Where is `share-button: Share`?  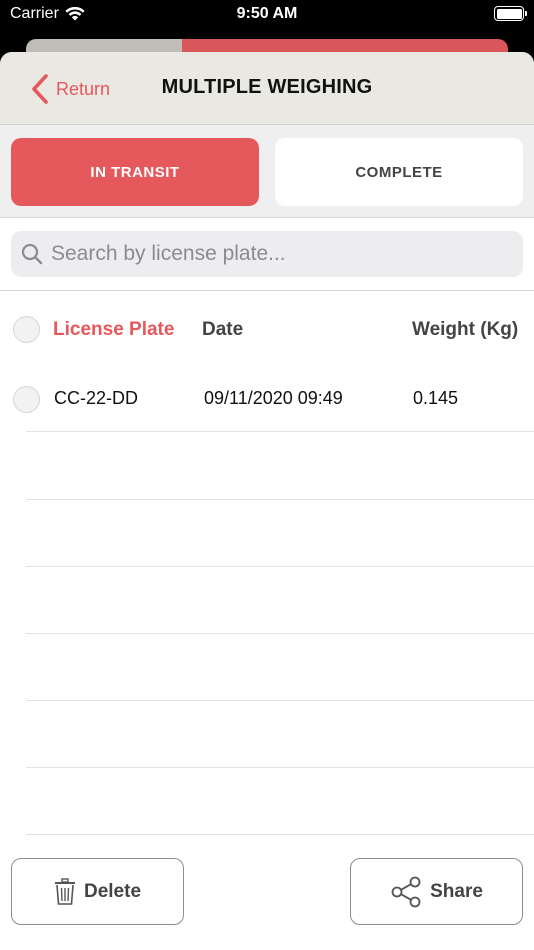
share-button: Share is located at coordinates (436, 891).